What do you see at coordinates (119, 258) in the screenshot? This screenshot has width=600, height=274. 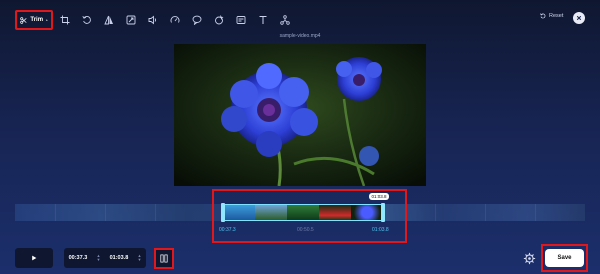 I see `end-time-input: 01:03.8` at bounding box center [119, 258].